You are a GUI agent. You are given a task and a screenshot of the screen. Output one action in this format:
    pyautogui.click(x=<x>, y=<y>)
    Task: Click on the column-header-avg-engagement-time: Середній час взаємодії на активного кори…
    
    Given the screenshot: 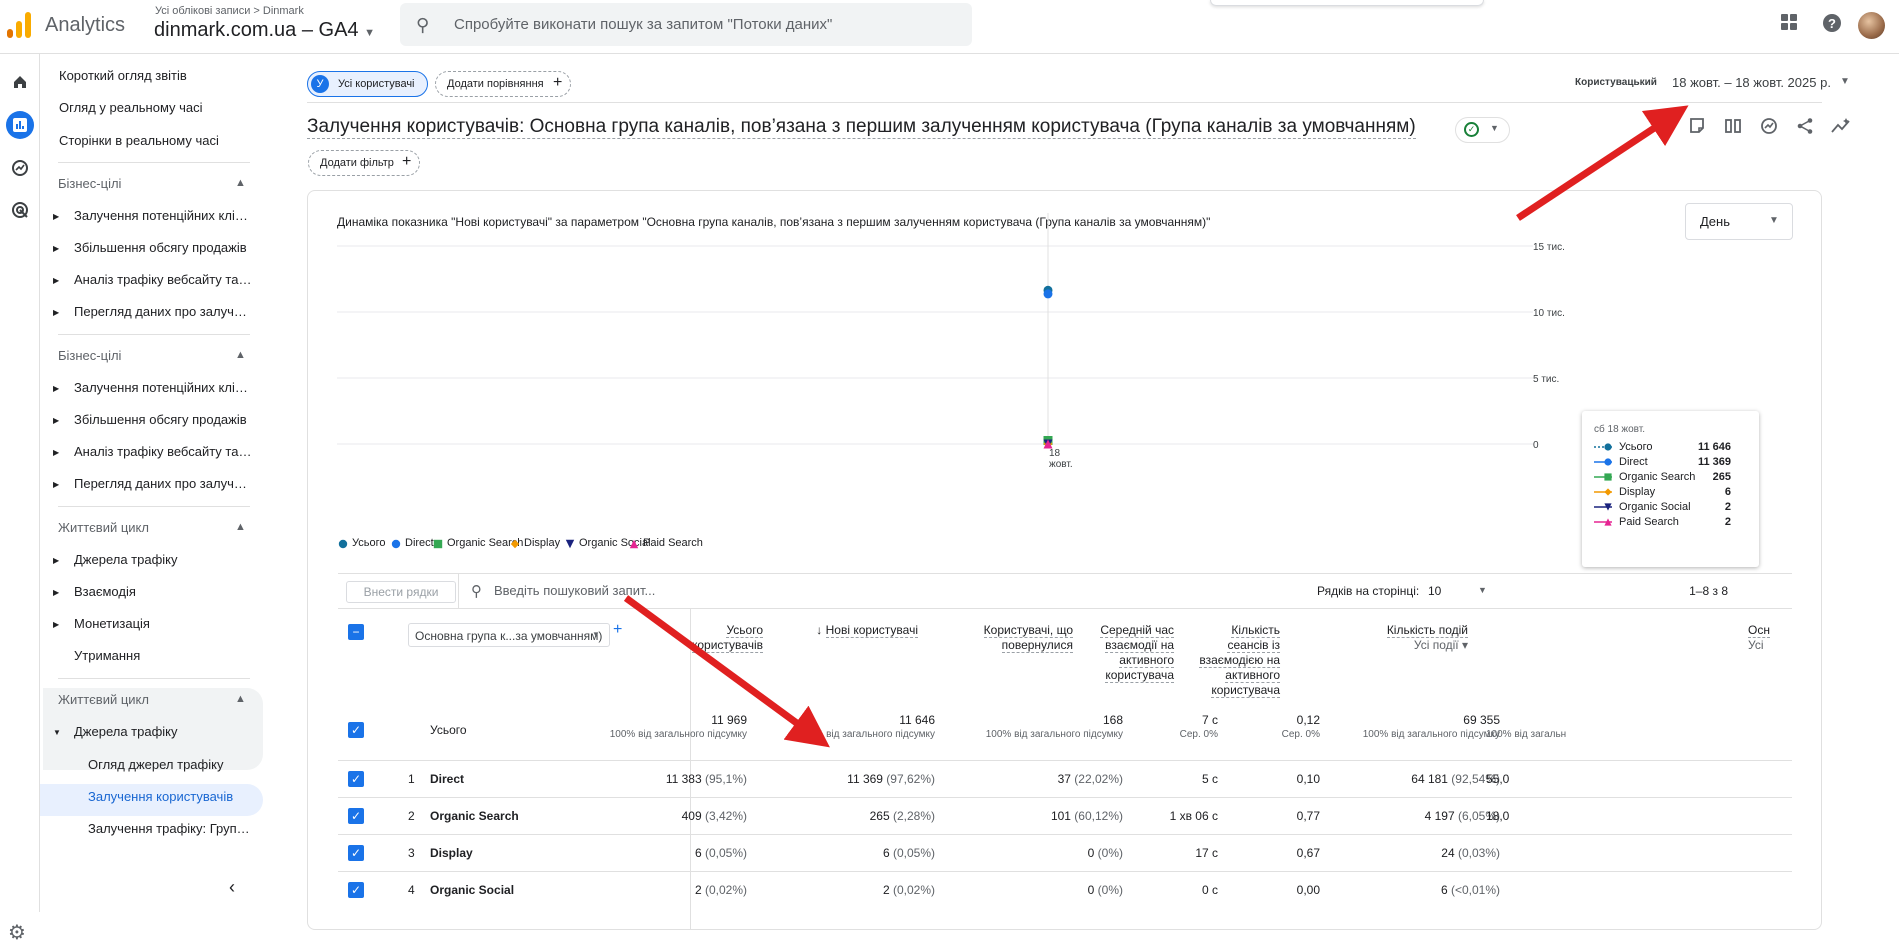 What is the action you would take?
    pyautogui.click(x=1131, y=653)
    